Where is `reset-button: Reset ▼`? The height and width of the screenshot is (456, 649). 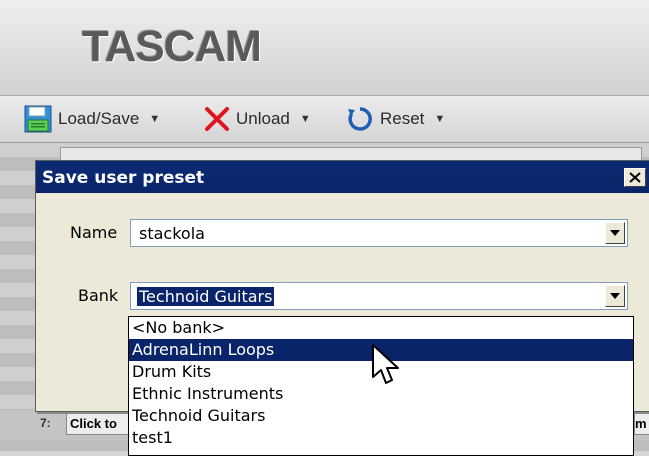 reset-button: Reset ▼ is located at coordinates (395, 119).